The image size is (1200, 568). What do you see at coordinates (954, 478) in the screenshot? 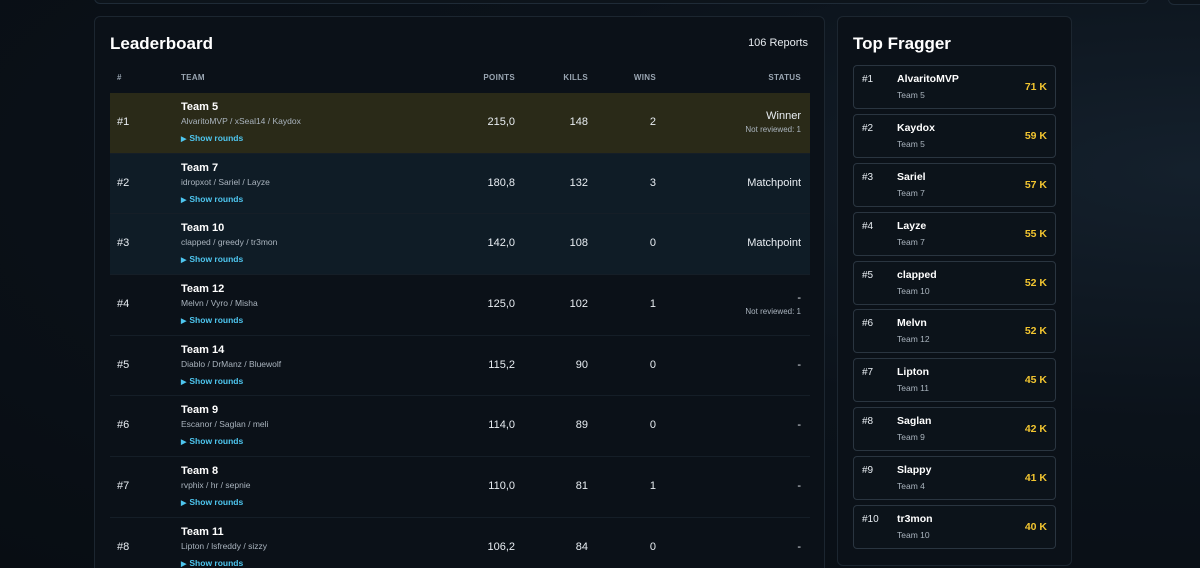
I see `fragger-card: #9 Slappy Team 4 41 K` at bounding box center [954, 478].